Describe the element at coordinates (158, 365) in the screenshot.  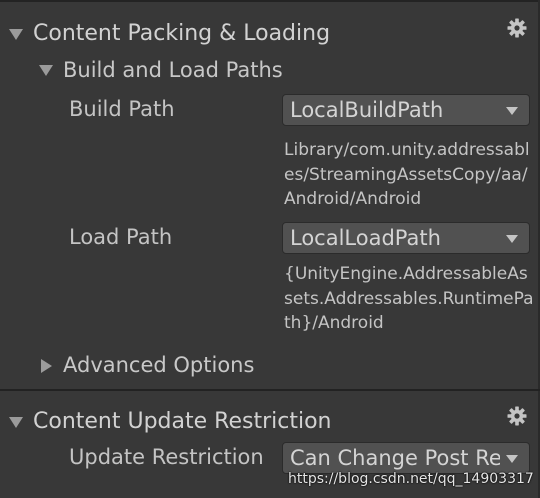
I see `advanced-options-foldout: Advanced Options` at that location.